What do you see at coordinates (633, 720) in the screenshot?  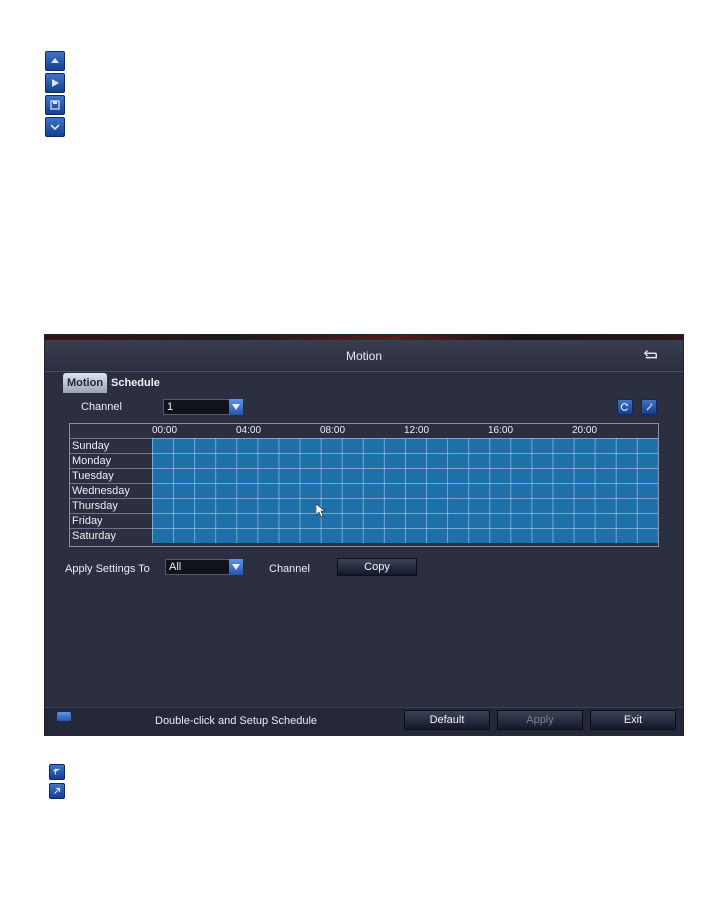 I see `exit-button: Exit` at bounding box center [633, 720].